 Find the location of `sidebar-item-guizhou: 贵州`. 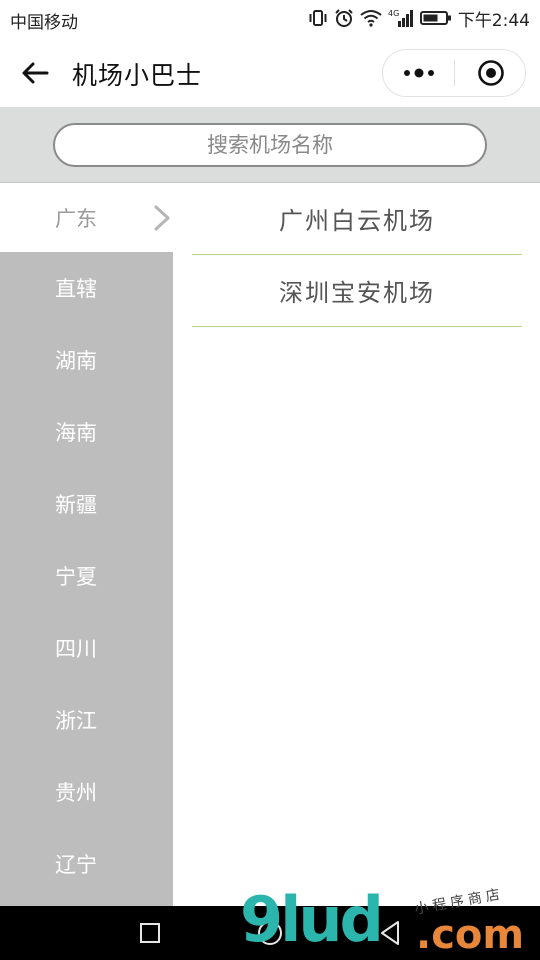

sidebar-item-guizhou: 贵州 is located at coordinates (86, 792).